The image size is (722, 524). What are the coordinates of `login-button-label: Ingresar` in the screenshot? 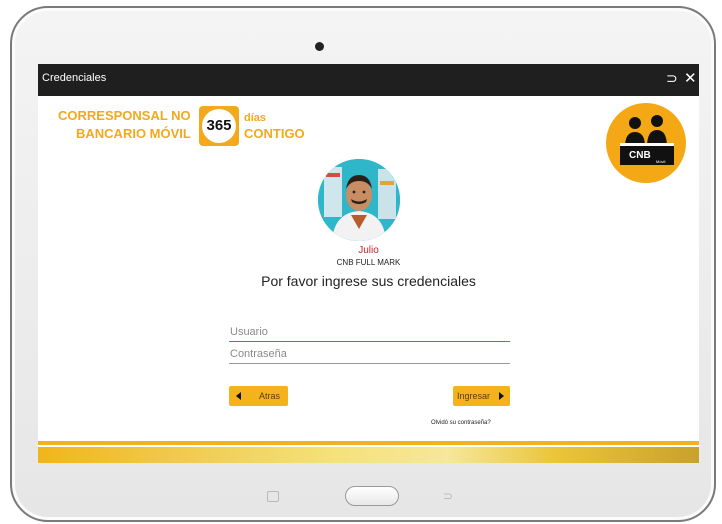 It's located at (474, 396).